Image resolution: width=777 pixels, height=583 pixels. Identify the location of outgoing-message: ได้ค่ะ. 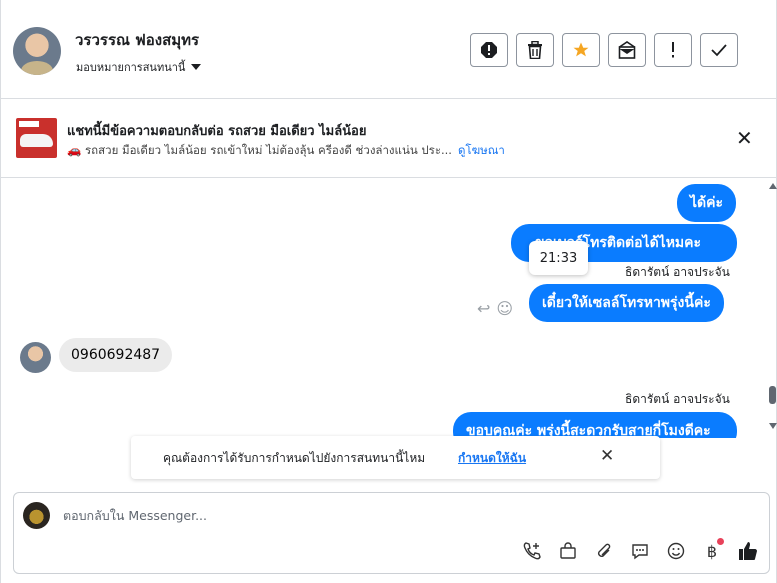
(707, 203).